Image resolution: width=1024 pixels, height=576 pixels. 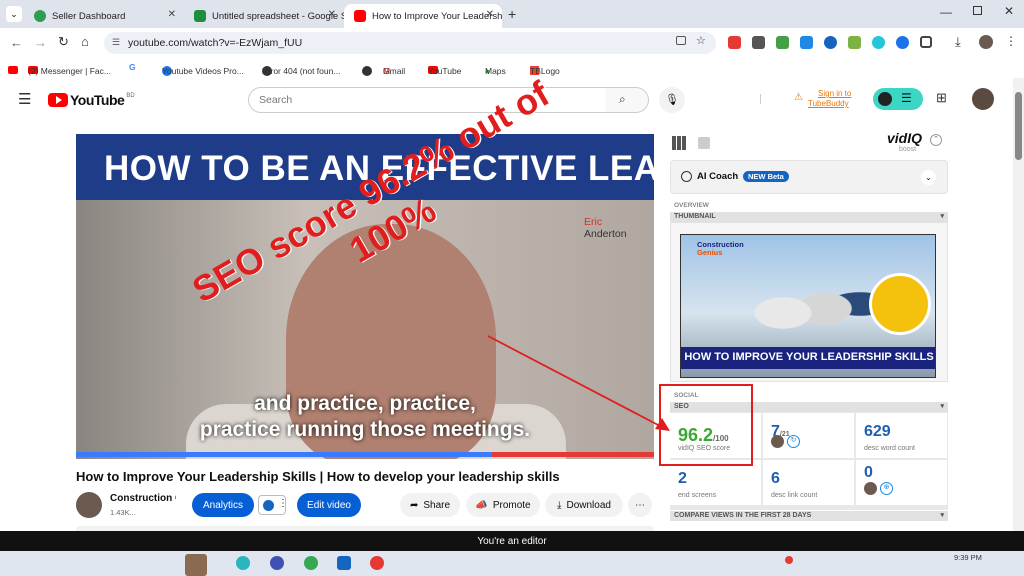 What do you see at coordinates (223, 505) in the screenshot?
I see `analytics-button: Analytics` at bounding box center [223, 505].